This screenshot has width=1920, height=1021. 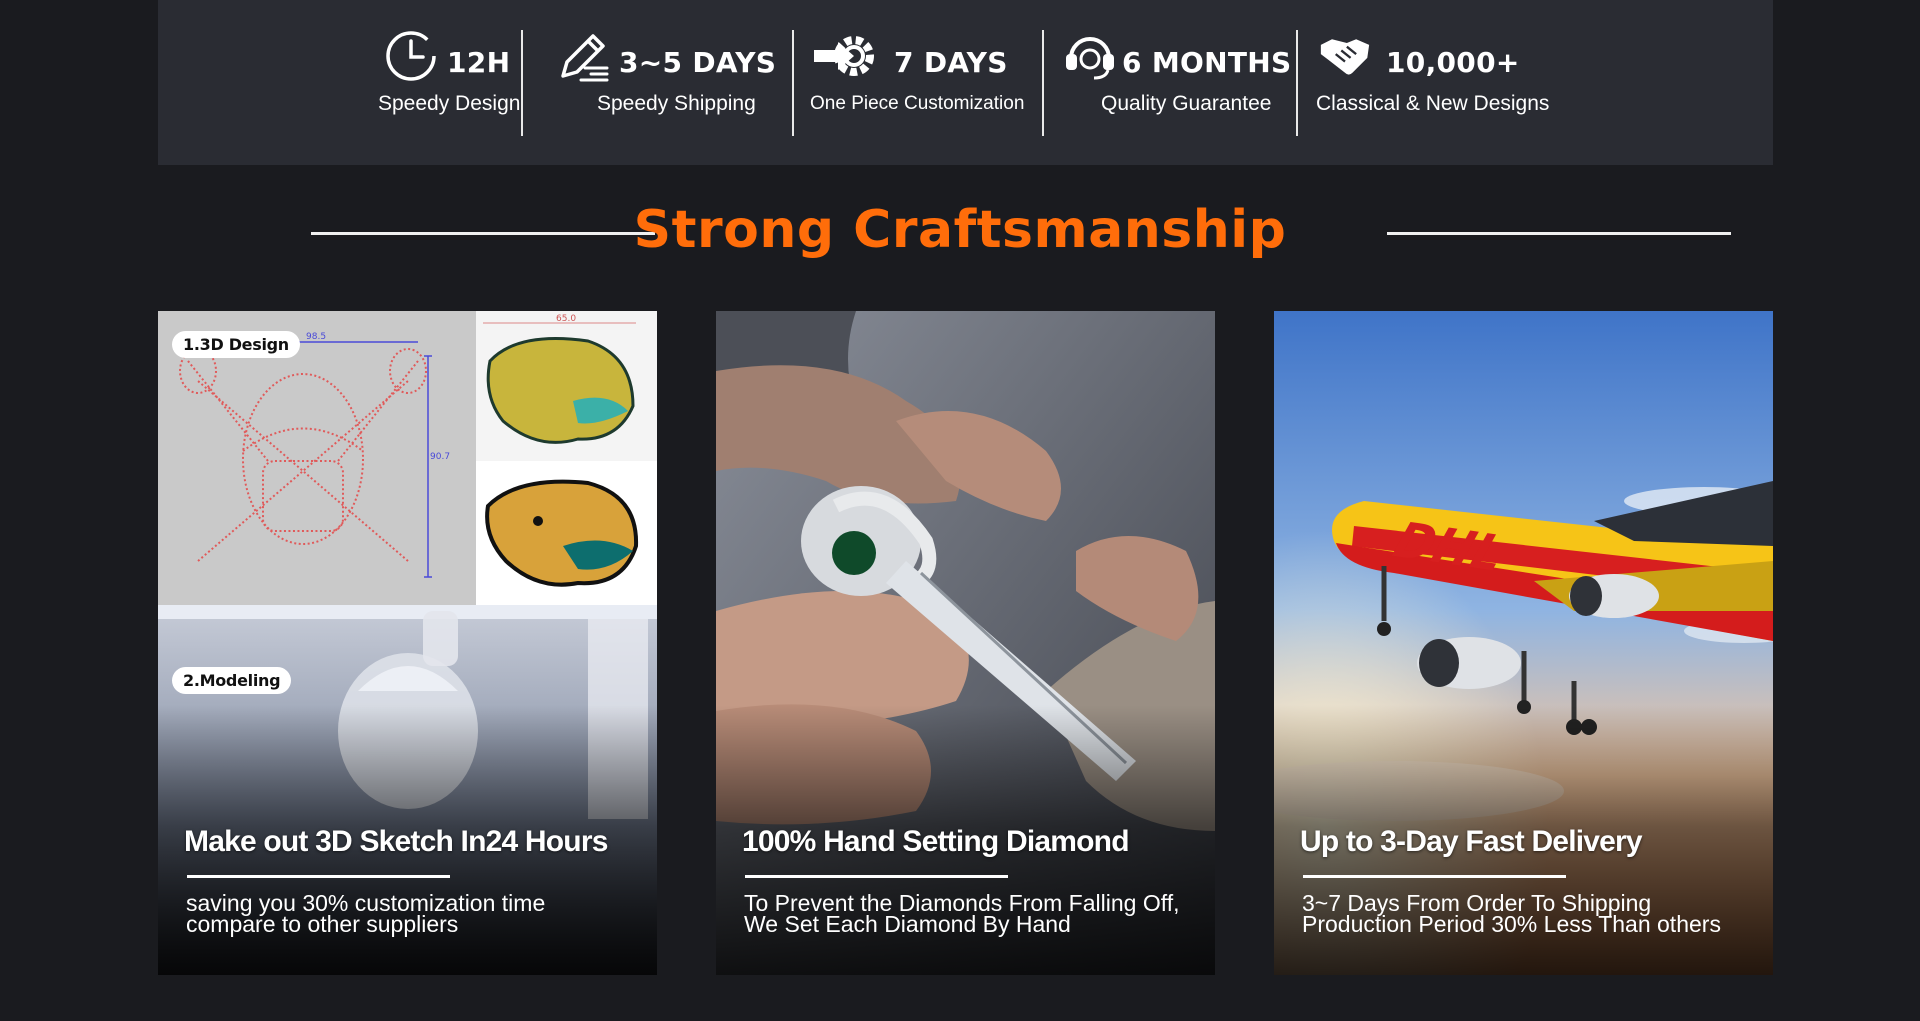 I want to click on clock-icon, so click(x=411, y=56).